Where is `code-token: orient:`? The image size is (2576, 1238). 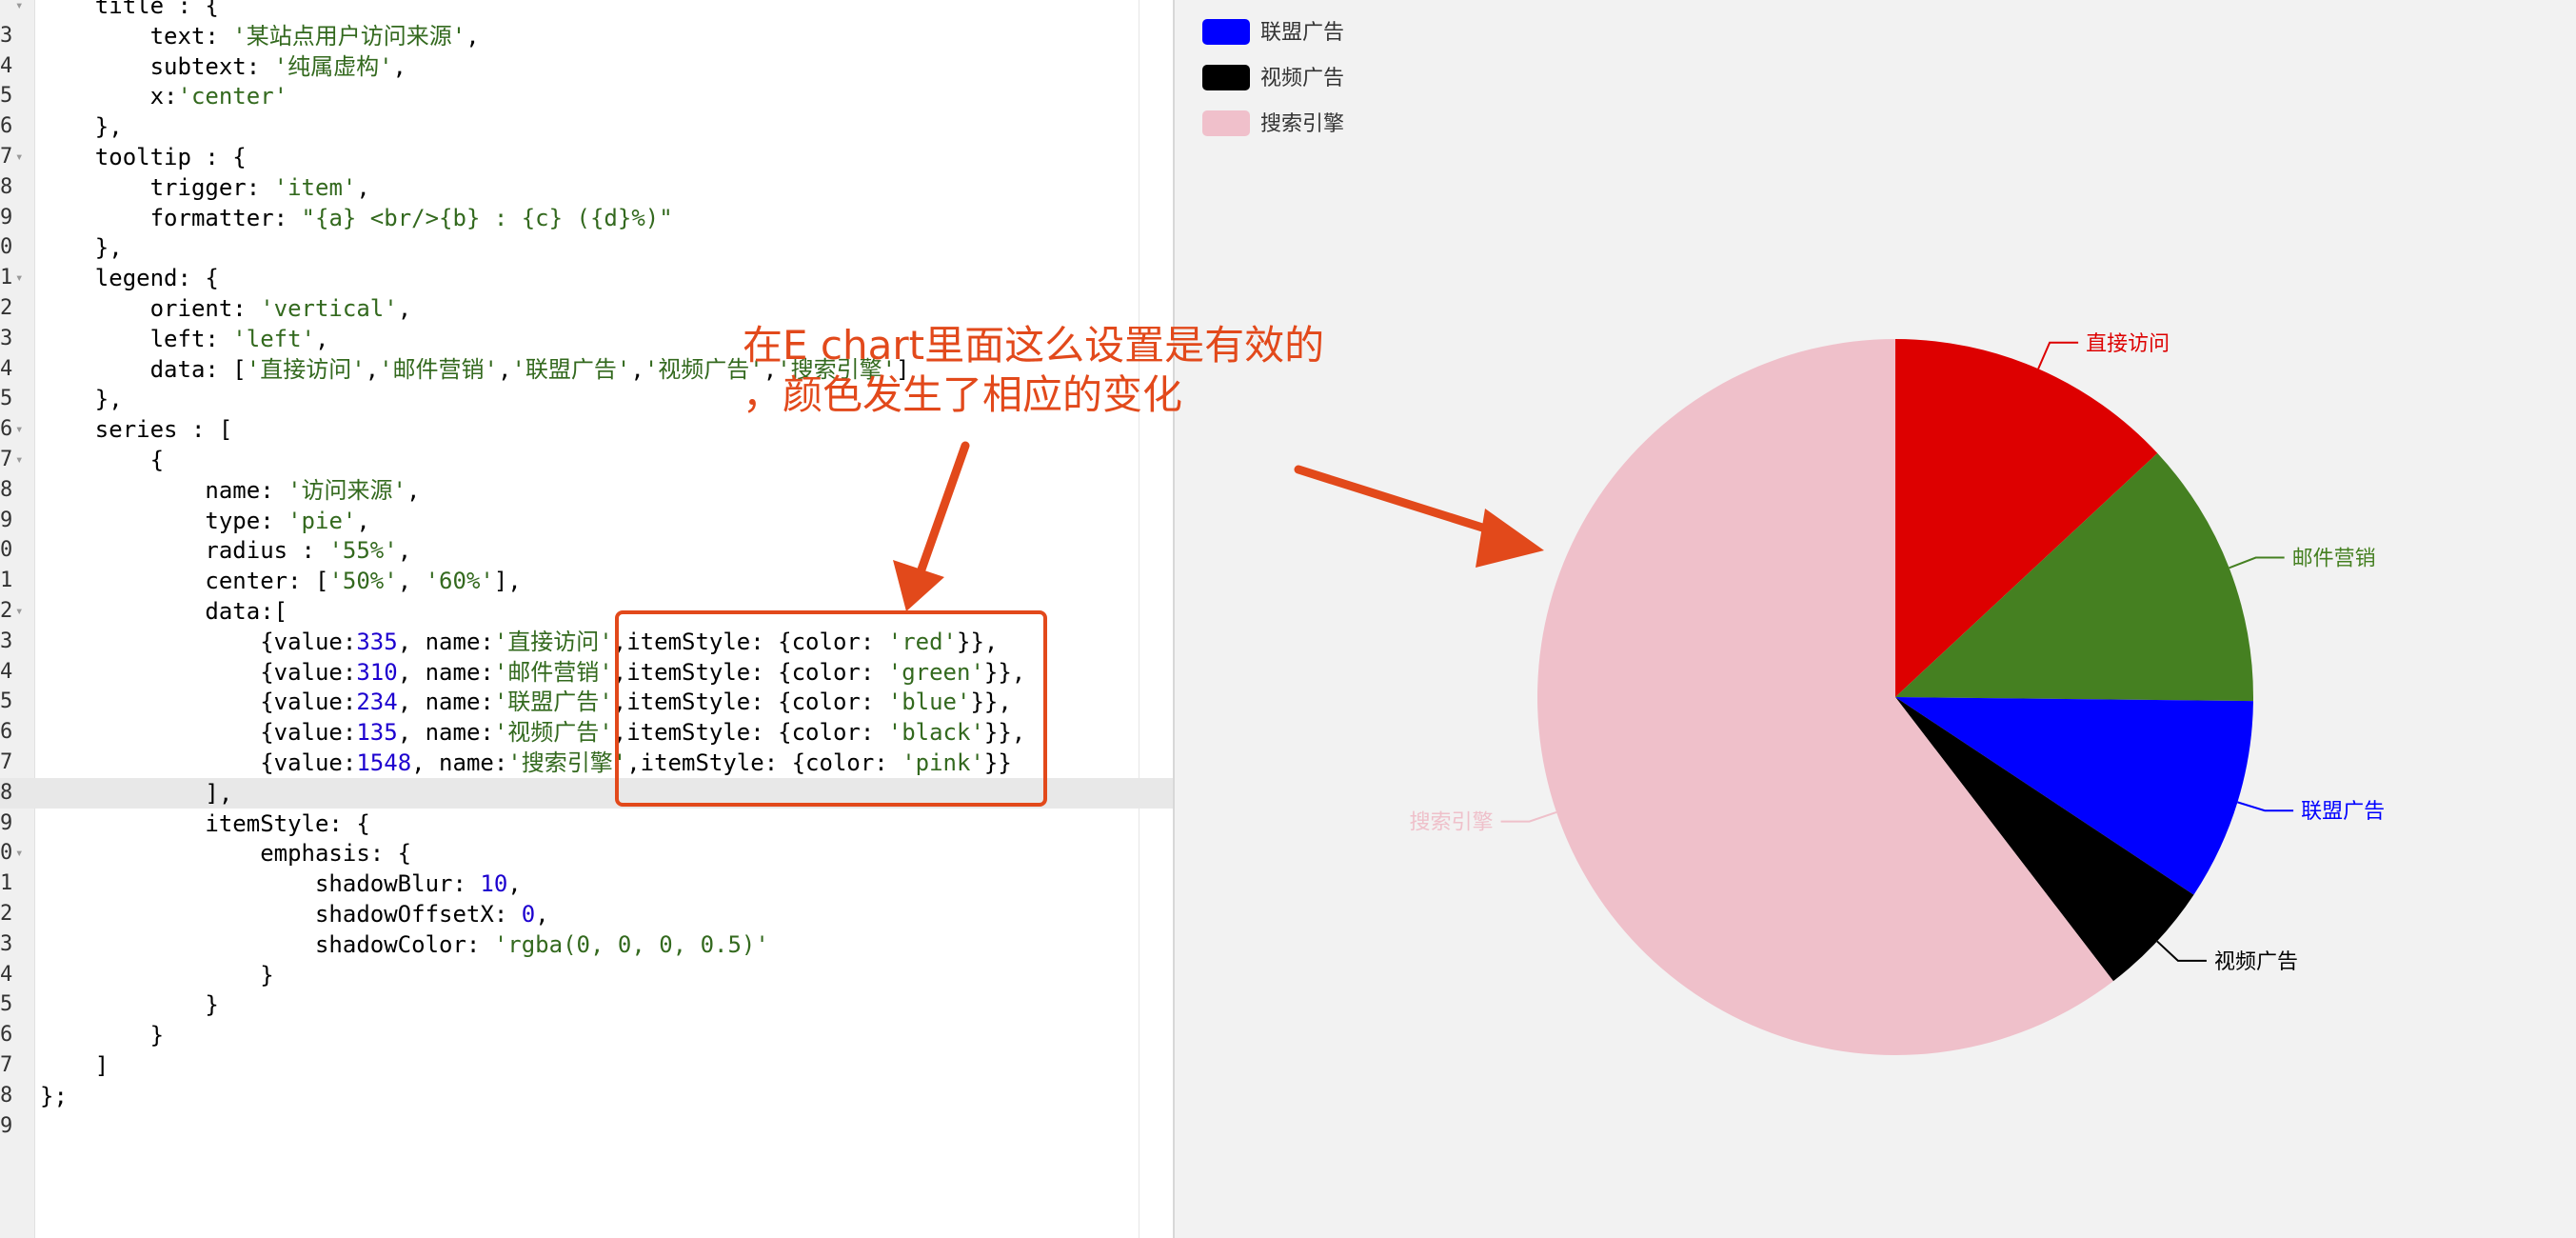
code-token: orient: is located at coordinates (150, 308).